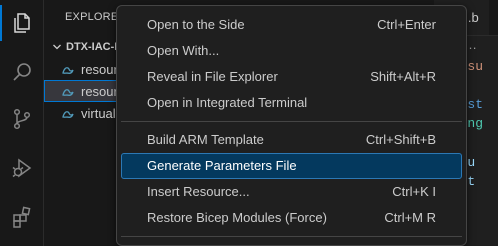 Image resolution: width=498 pixels, height=246 pixels. Describe the element at coordinates (400, 139) in the screenshot. I see `menu-item-shortcut: Ctrl+Shift+B` at that location.